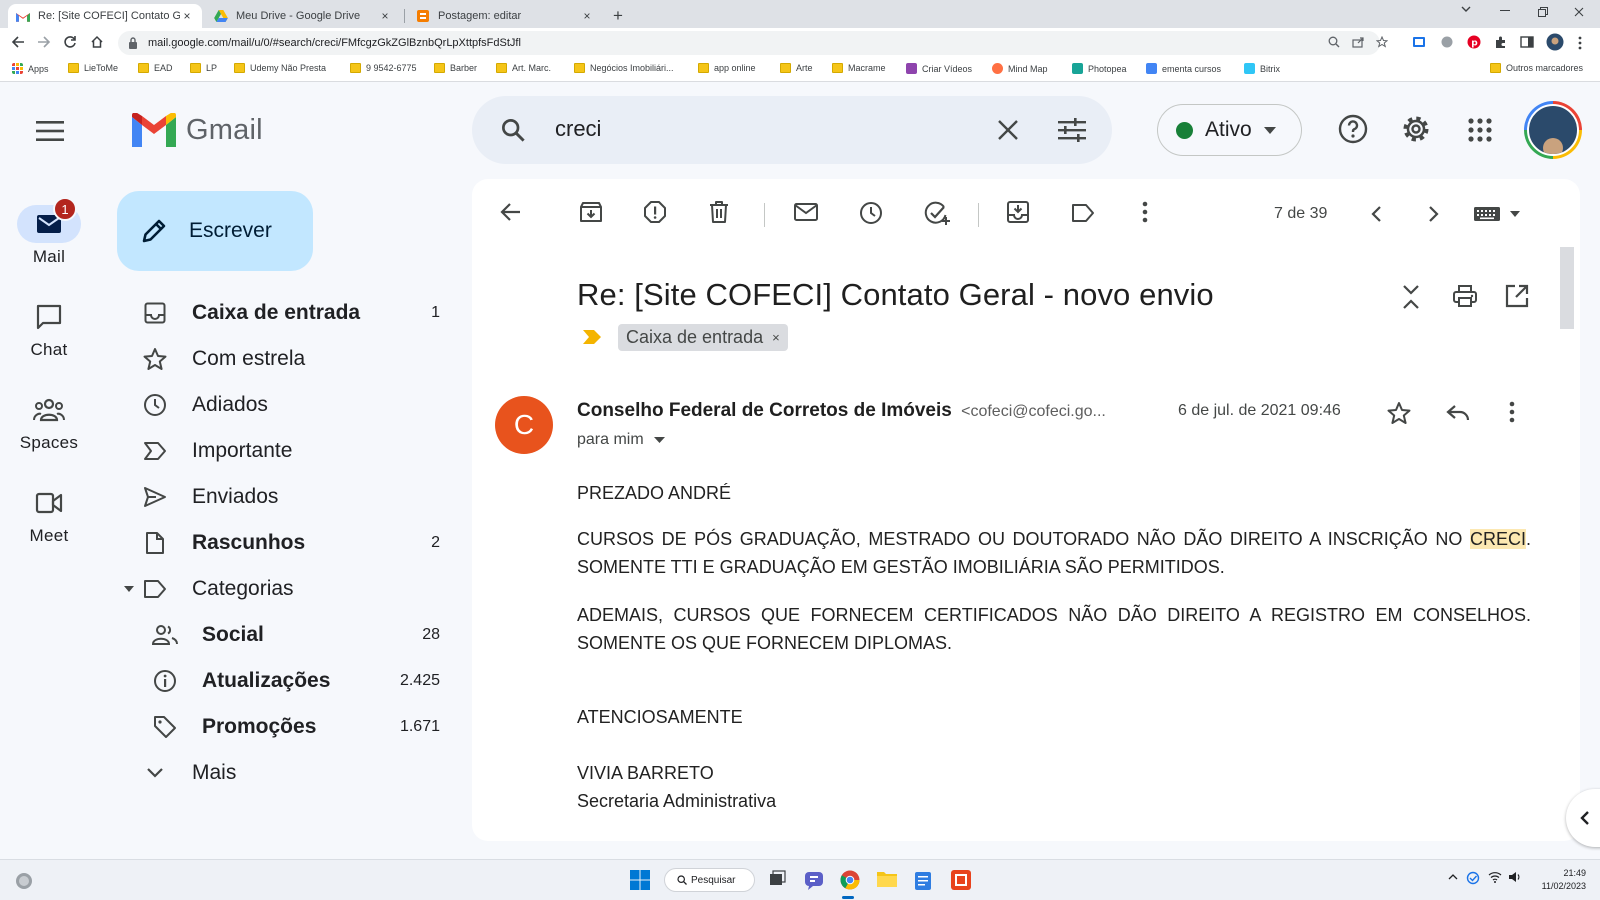 The image size is (1600, 900). What do you see at coordinates (383, 68) in the screenshot?
I see `bookmark-folder: 9 9542-6775` at bounding box center [383, 68].